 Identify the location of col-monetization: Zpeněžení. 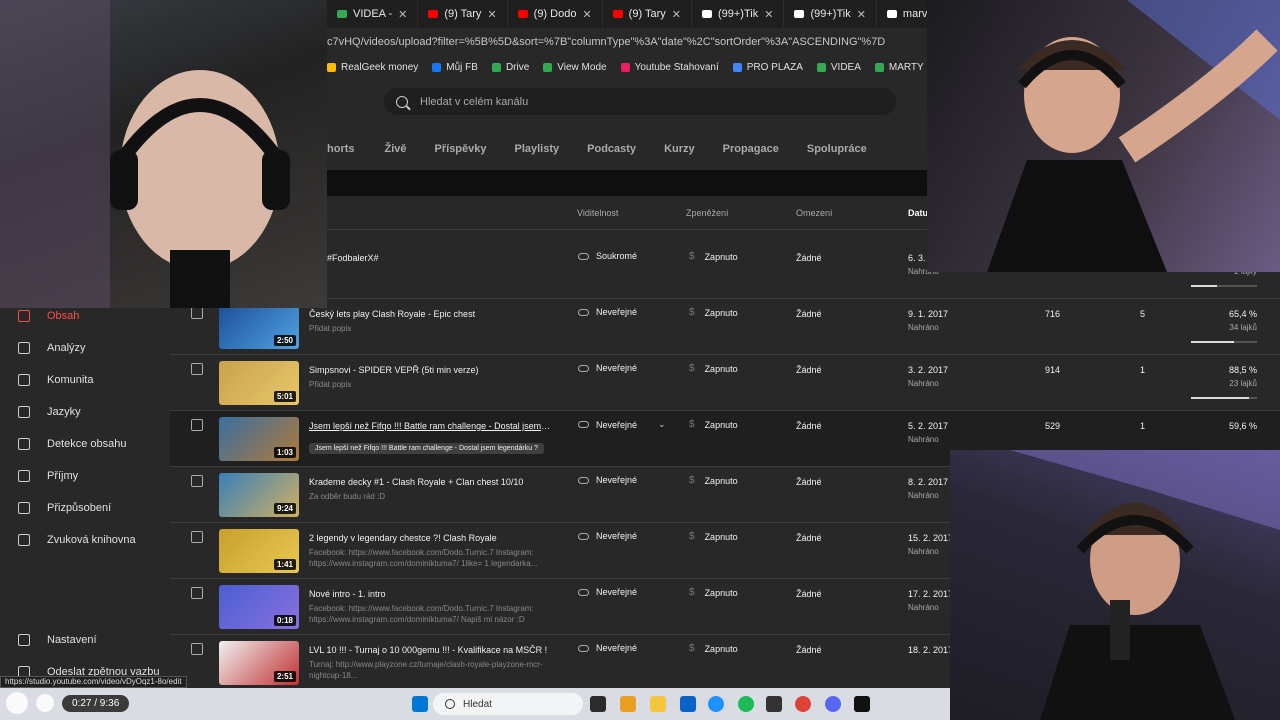
(707, 213).